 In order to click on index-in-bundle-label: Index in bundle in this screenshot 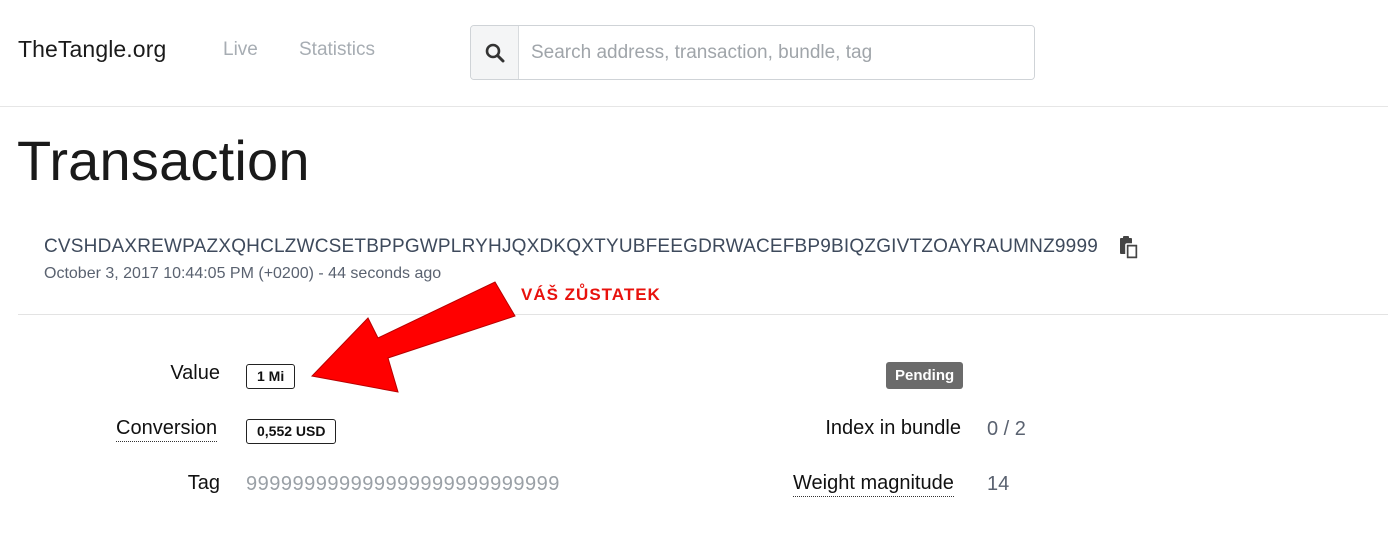, I will do `click(893, 428)`.